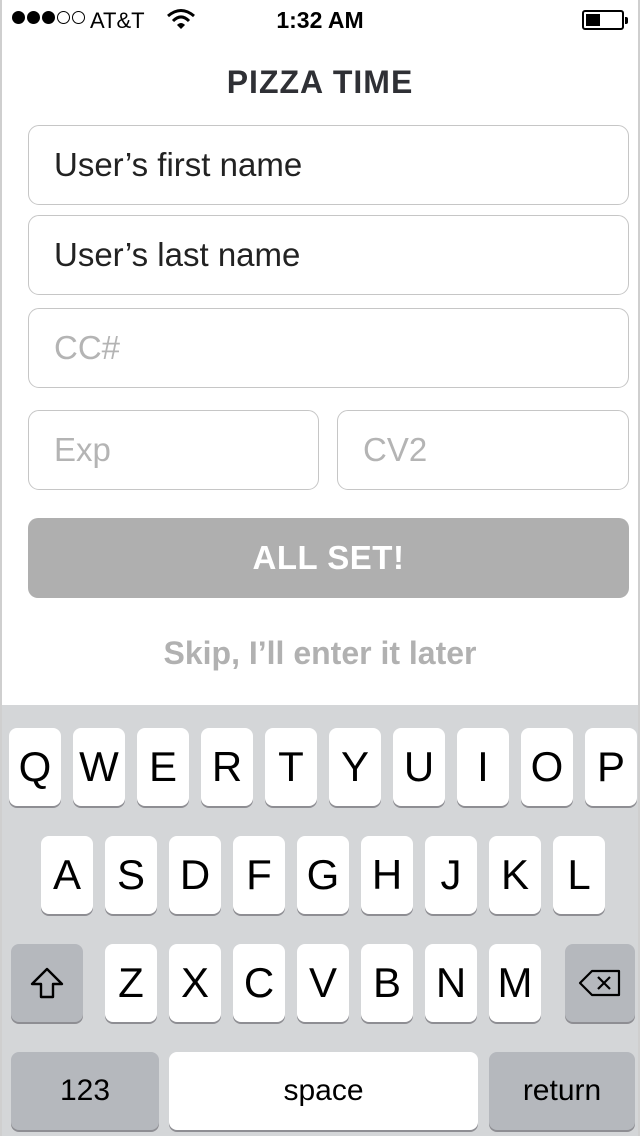 This screenshot has height=1136, width=640. What do you see at coordinates (579, 875) in the screenshot?
I see `key-l: L` at bounding box center [579, 875].